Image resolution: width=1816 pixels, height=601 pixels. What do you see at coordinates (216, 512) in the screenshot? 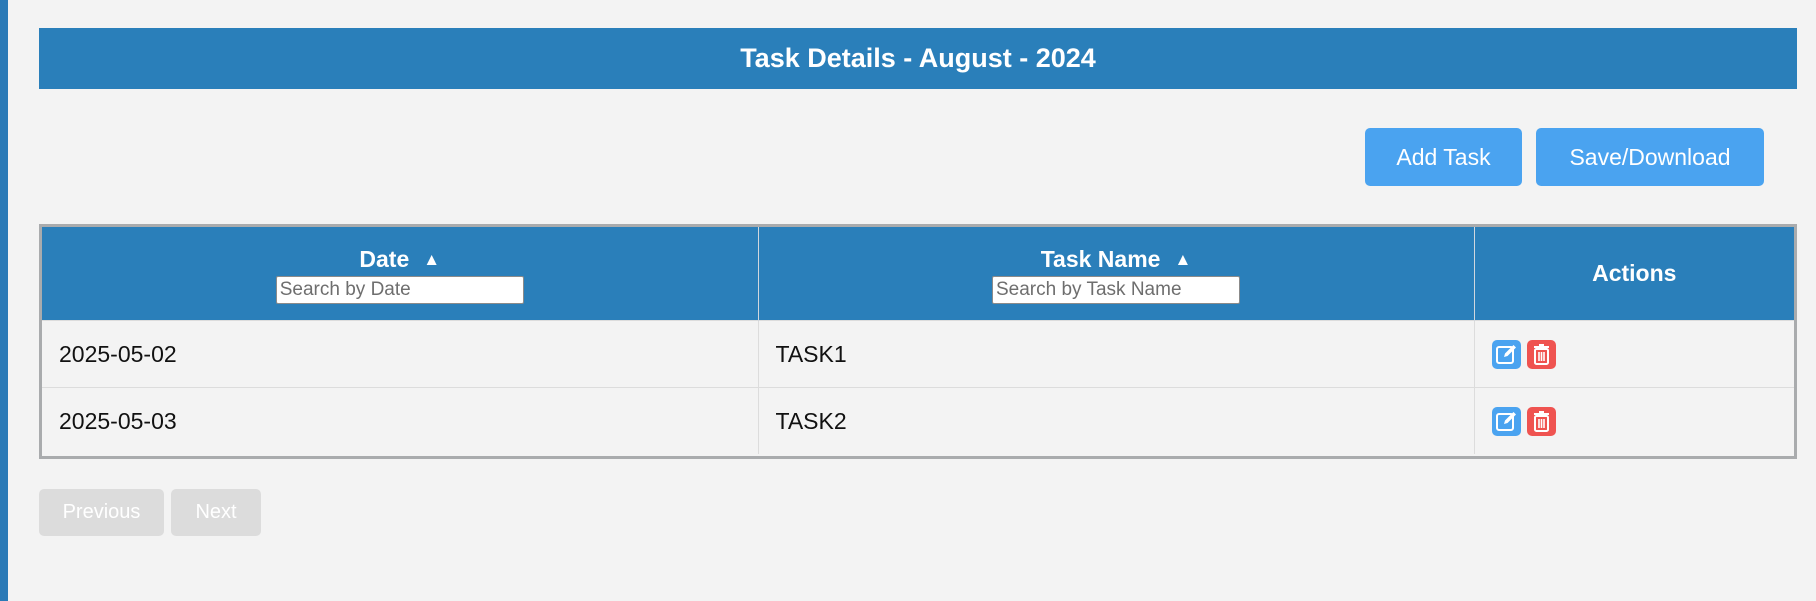
I see `next-page-button: Next` at bounding box center [216, 512].